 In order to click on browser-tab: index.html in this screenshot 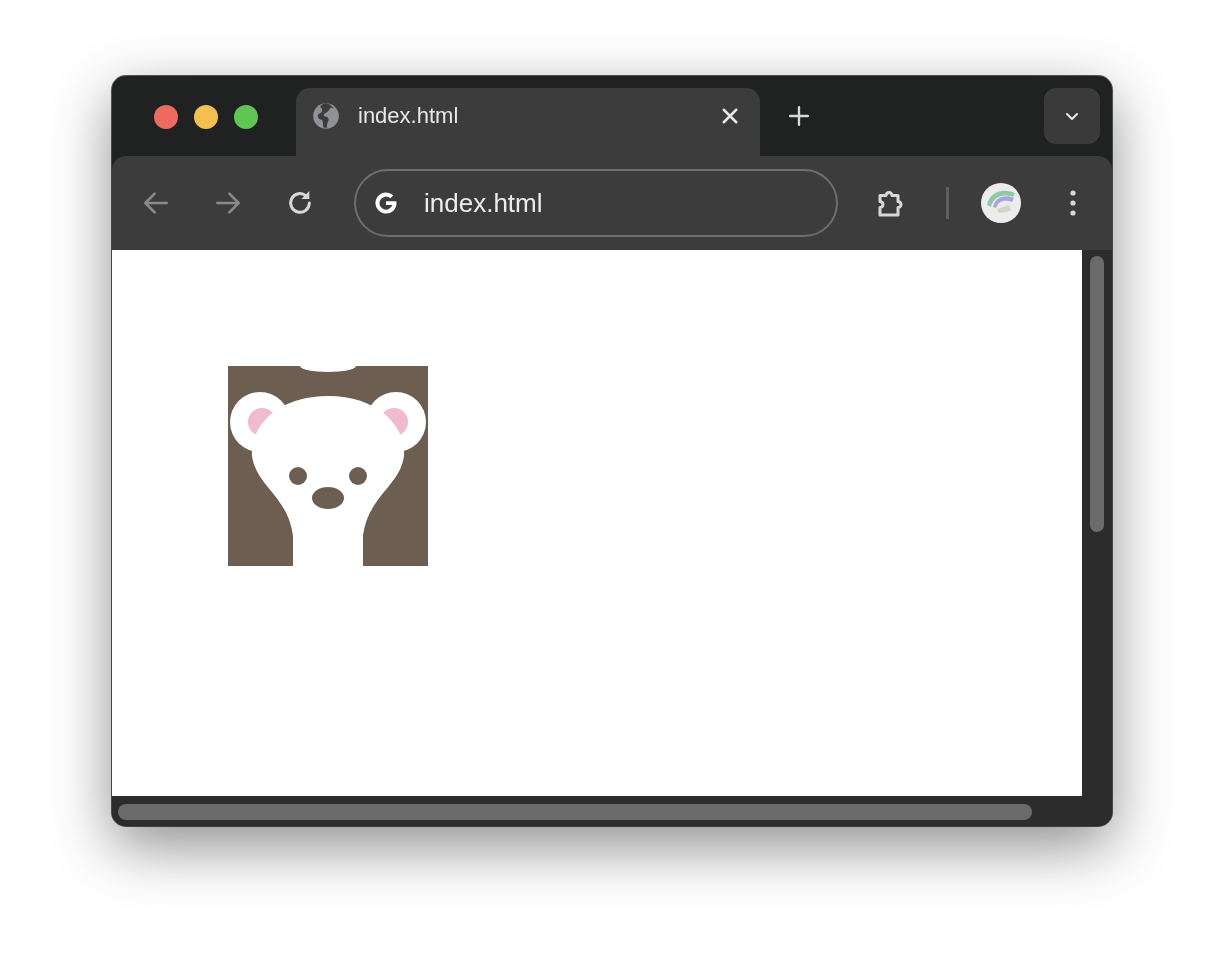, I will do `click(528, 122)`.